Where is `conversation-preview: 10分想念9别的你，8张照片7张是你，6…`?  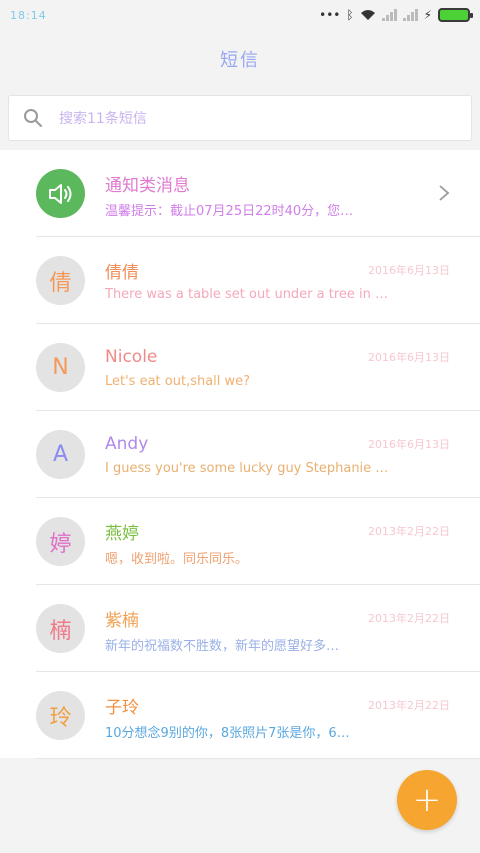 conversation-preview: 10分想念9别的你，8张照片7张是你，6… is located at coordinates (227, 733).